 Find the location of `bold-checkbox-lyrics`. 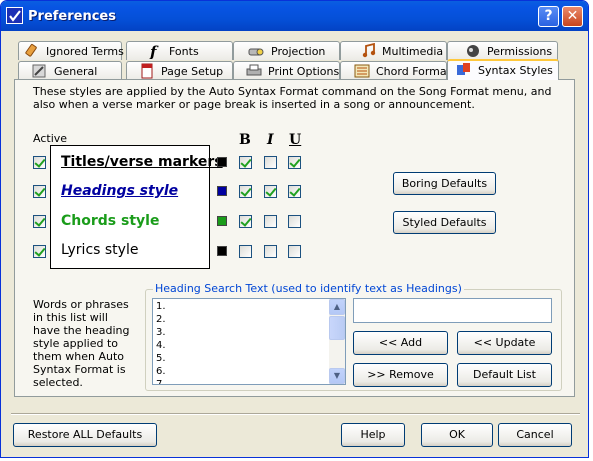

bold-checkbox-lyrics is located at coordinates (245, 251).